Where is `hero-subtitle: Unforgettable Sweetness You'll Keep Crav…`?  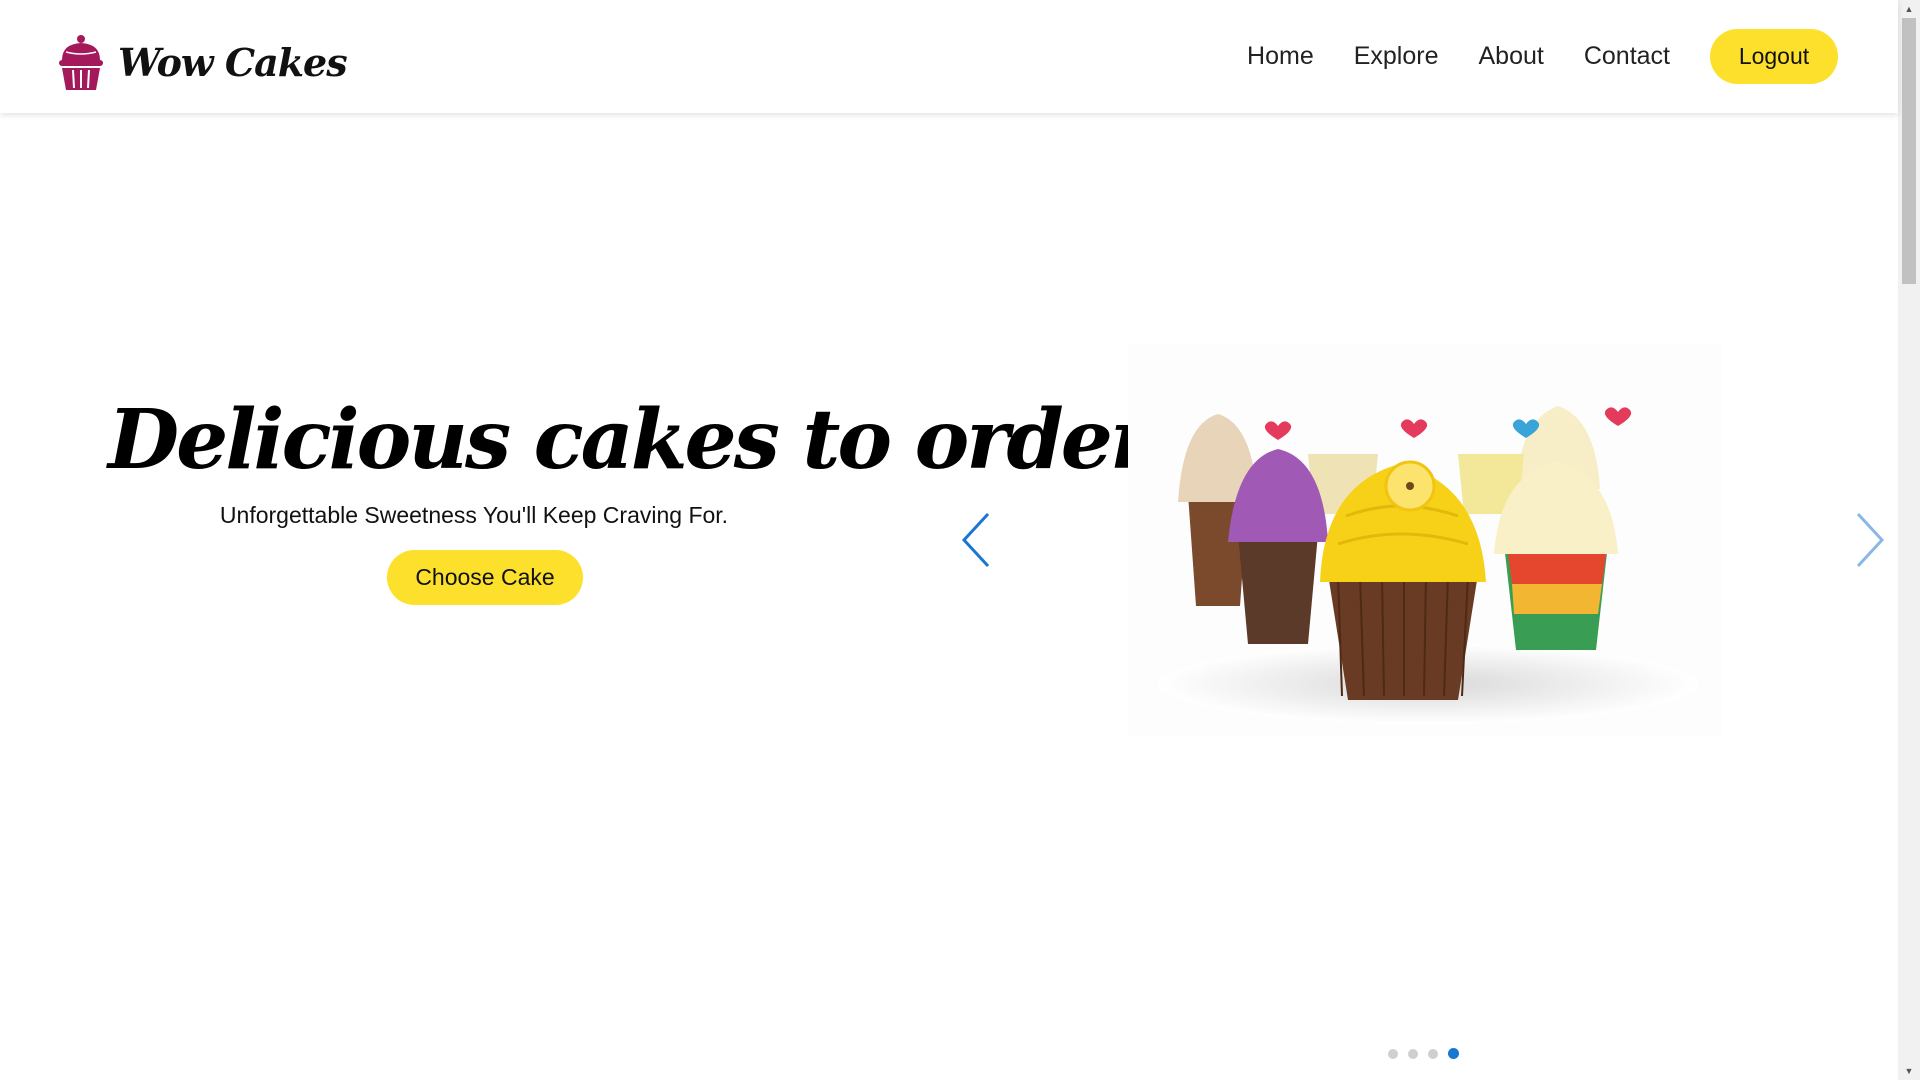
hero-subtitle: Unforgettable Sweetness You'll Keep Crav… is located at coordinates (474, 515).